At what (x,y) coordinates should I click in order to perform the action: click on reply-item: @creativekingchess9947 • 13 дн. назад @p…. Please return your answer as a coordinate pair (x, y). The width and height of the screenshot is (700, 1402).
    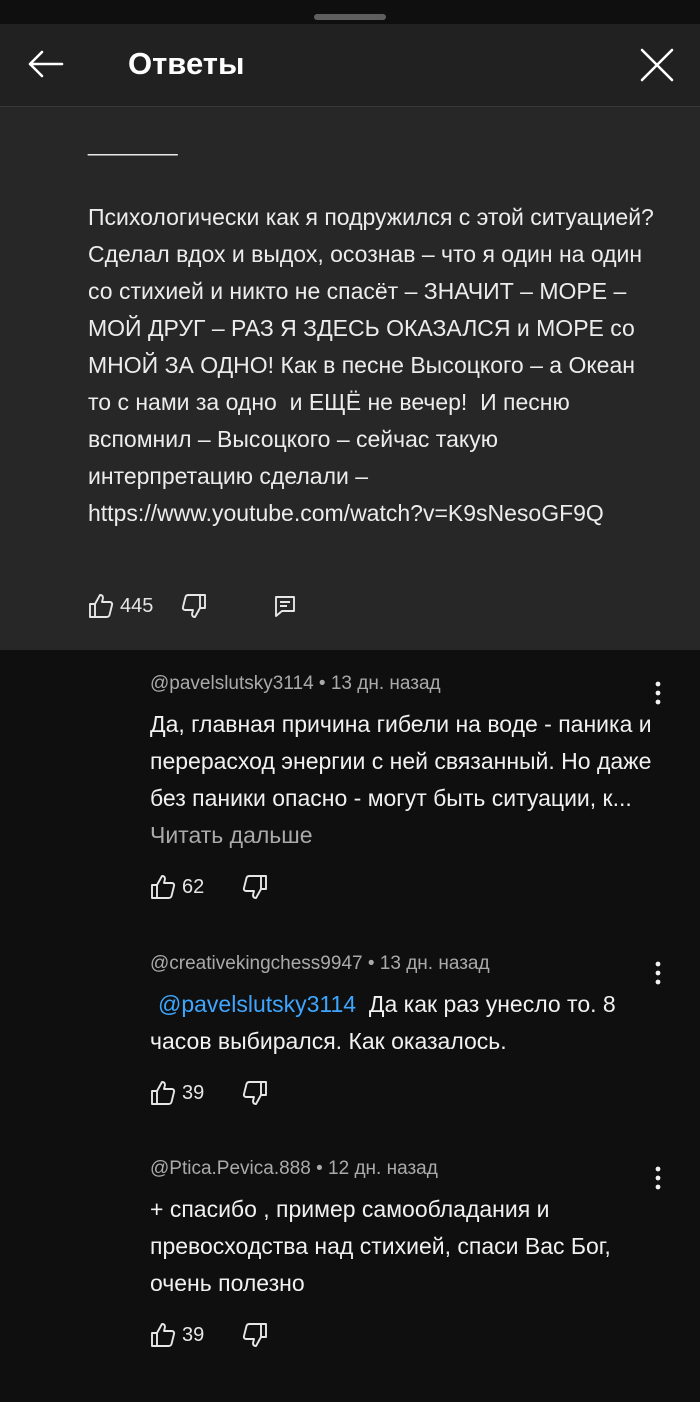
    Looking at the image, I should click on (410, 1006).